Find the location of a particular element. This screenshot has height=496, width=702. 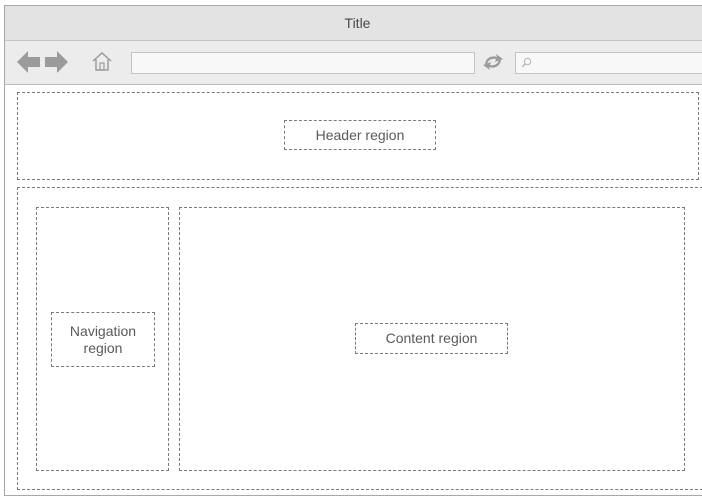

navigation-region: Navigation region is located at coordinates (102, 339).